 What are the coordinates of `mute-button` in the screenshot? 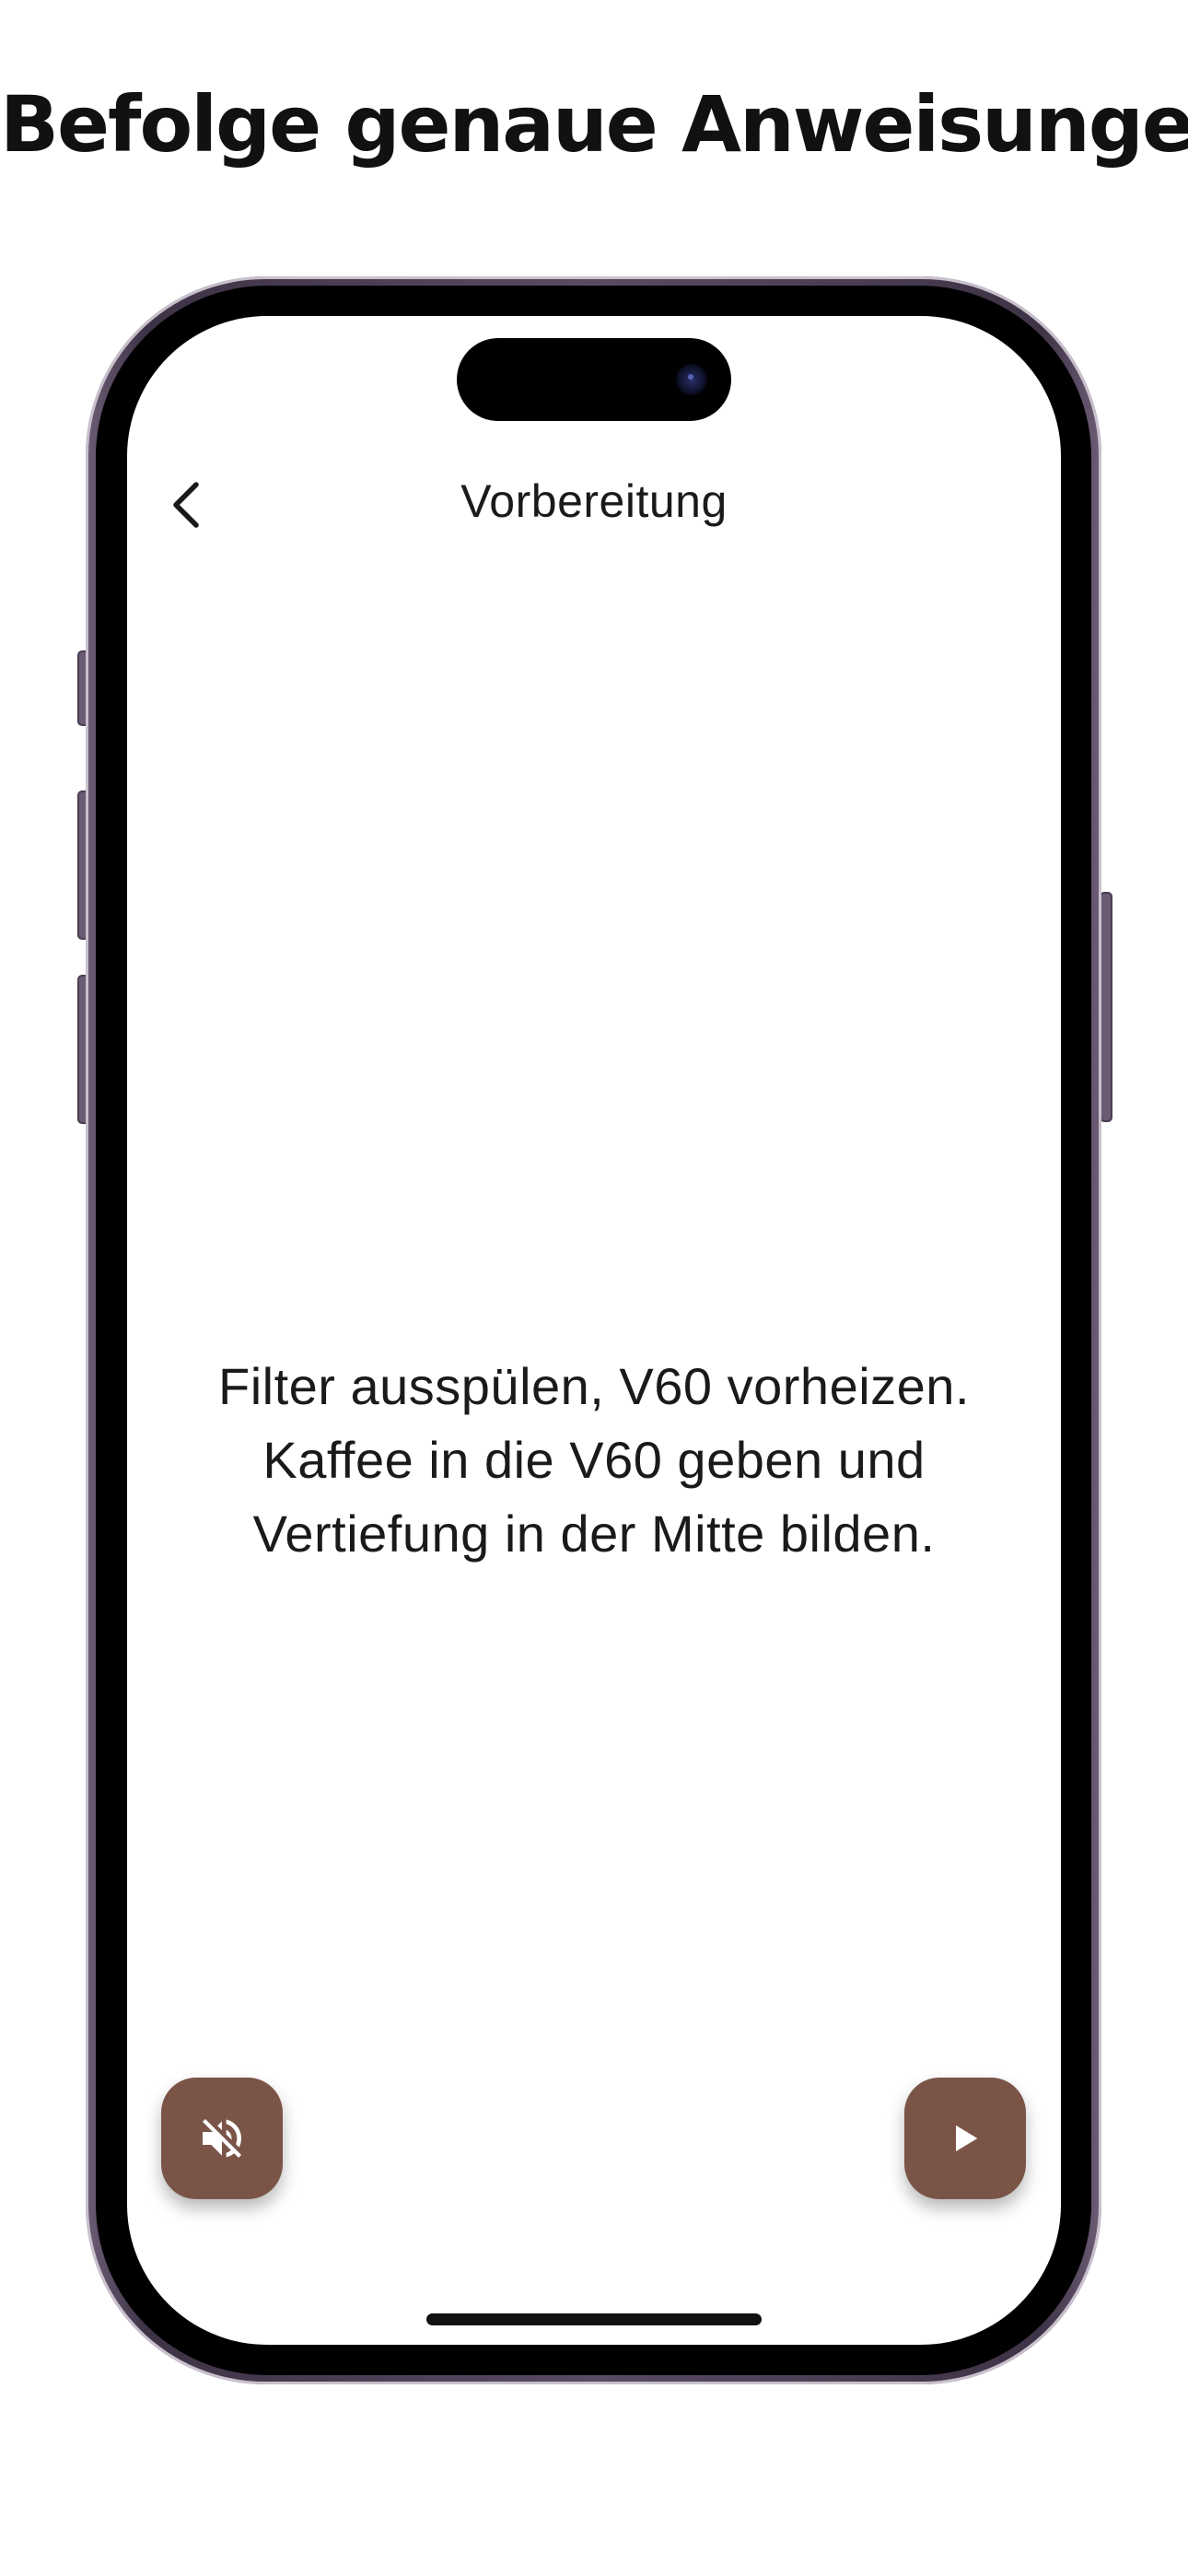 It's located at (222, 2138).